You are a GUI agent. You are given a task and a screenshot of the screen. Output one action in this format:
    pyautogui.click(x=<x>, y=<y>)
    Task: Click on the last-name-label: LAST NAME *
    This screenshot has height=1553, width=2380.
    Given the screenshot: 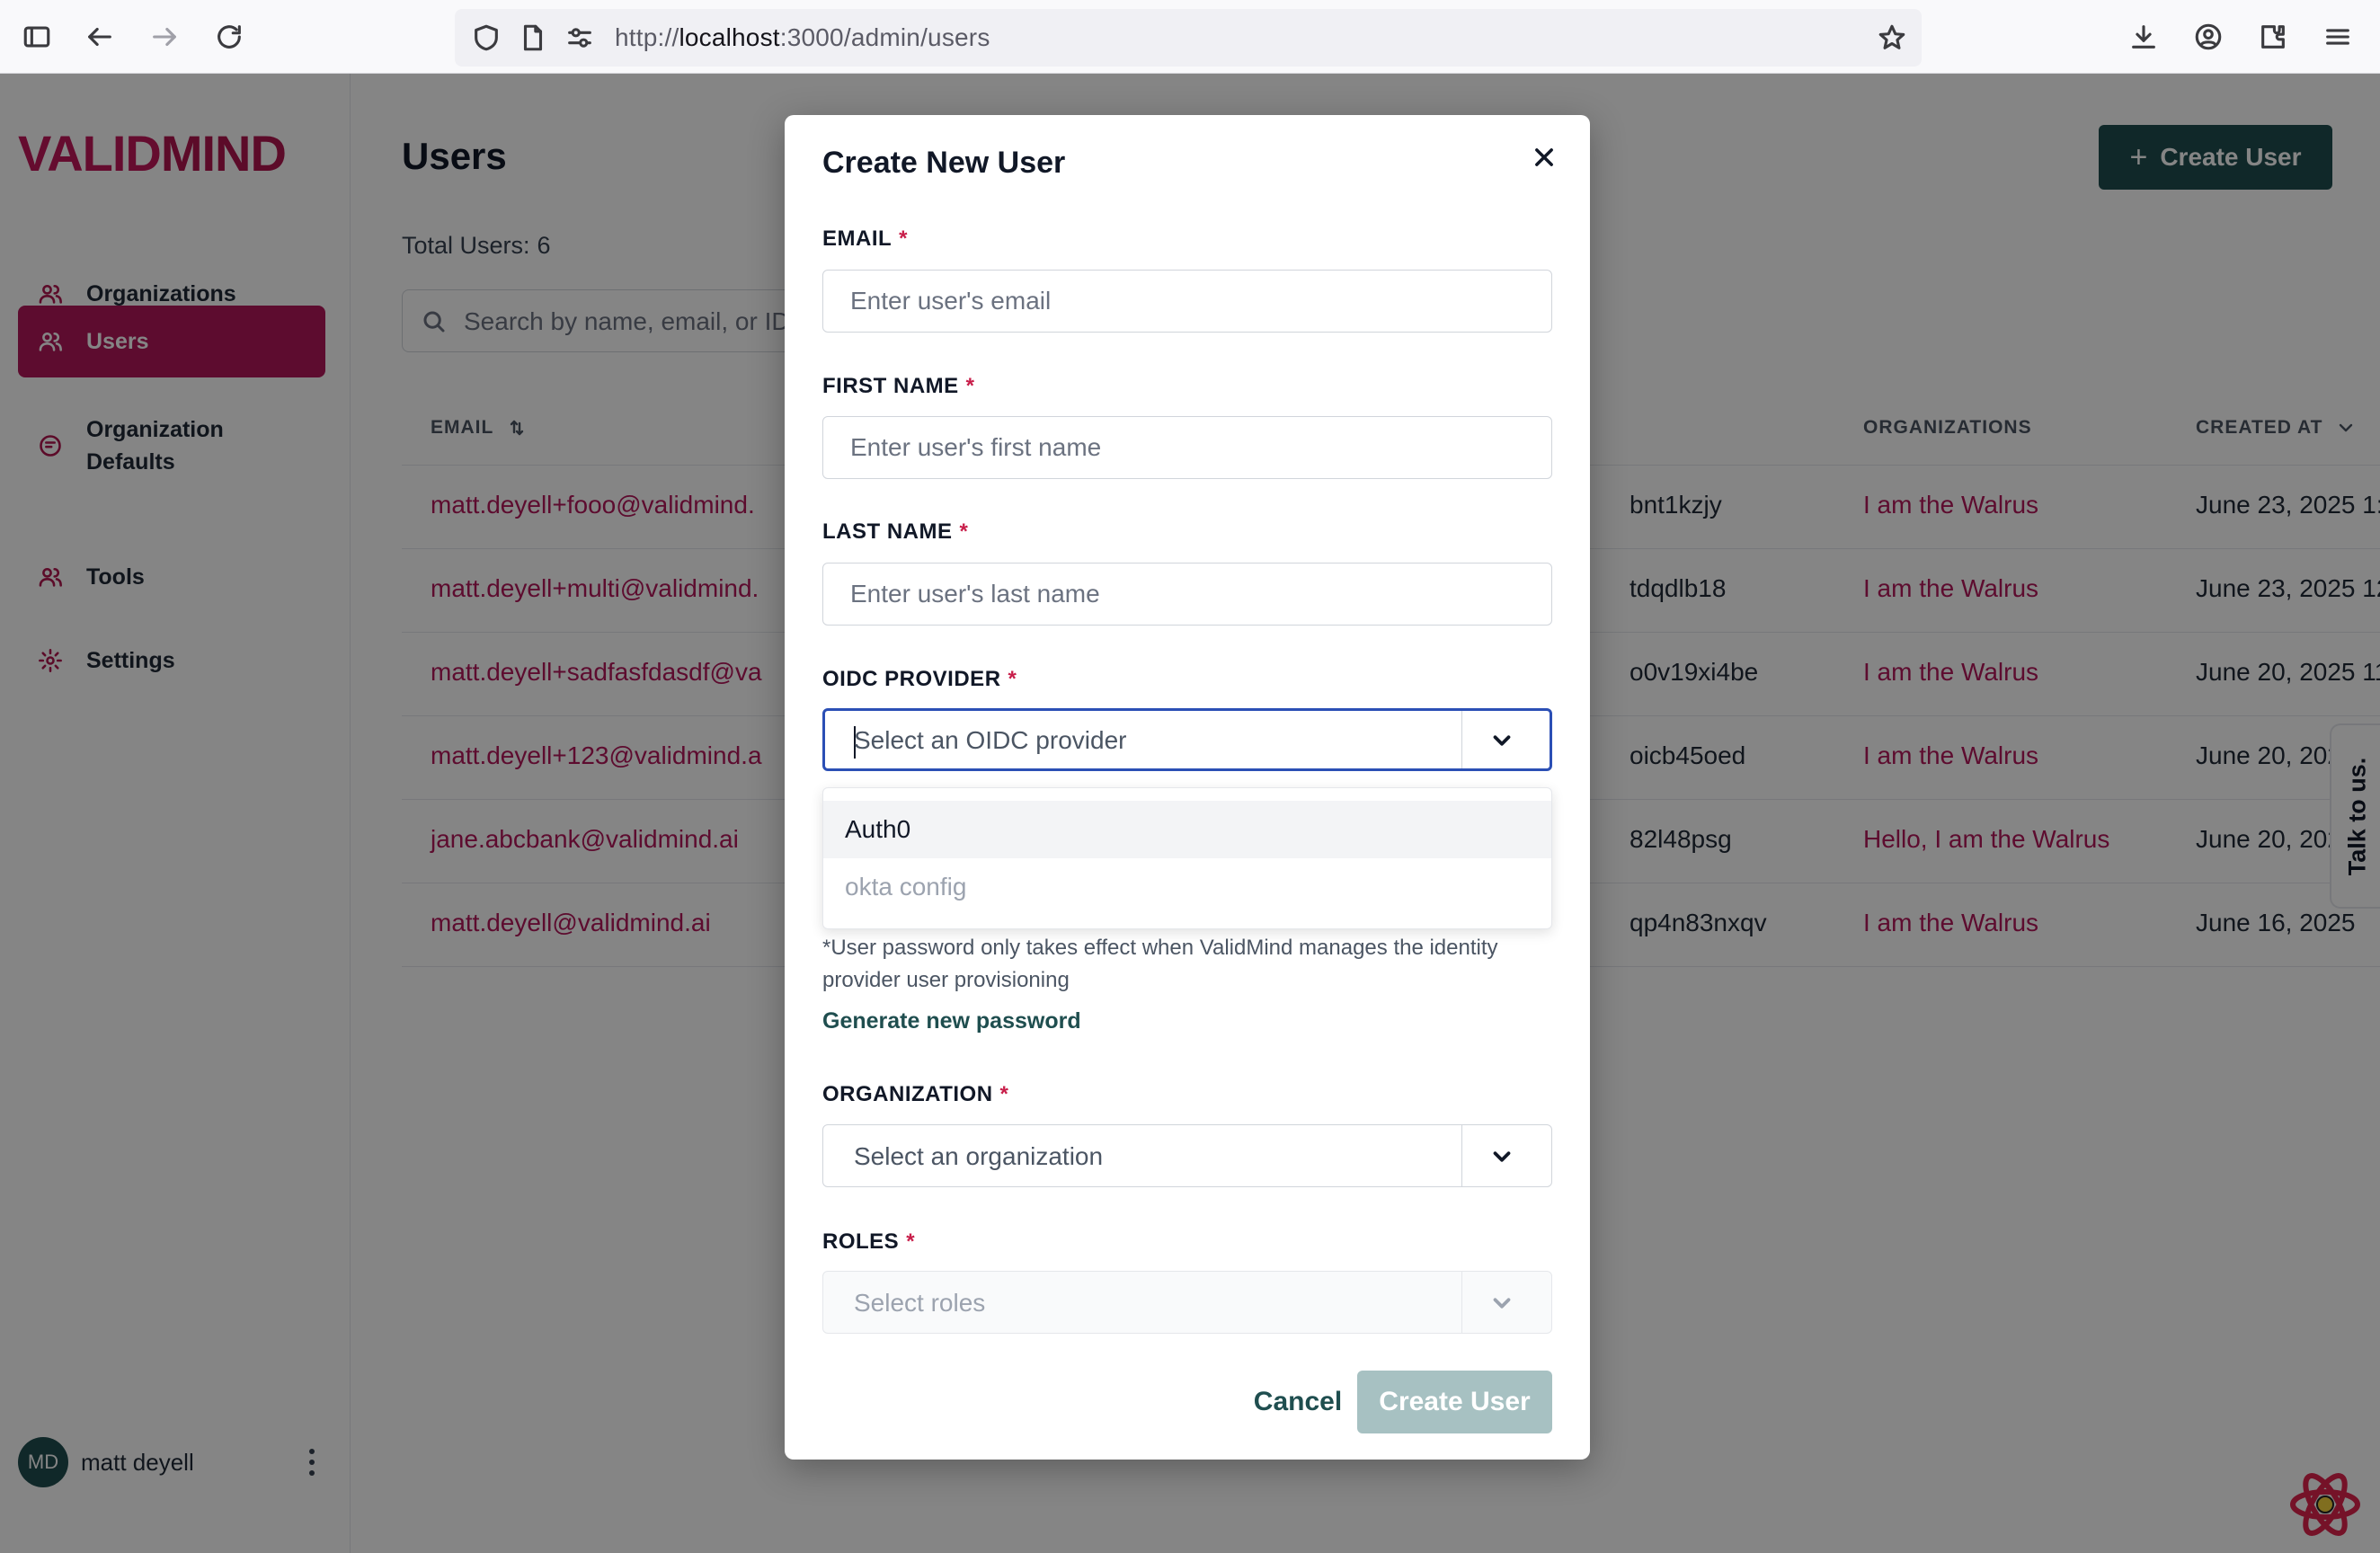 What is the action you would take?
    pyautogui.click(x=896, y=531)
    